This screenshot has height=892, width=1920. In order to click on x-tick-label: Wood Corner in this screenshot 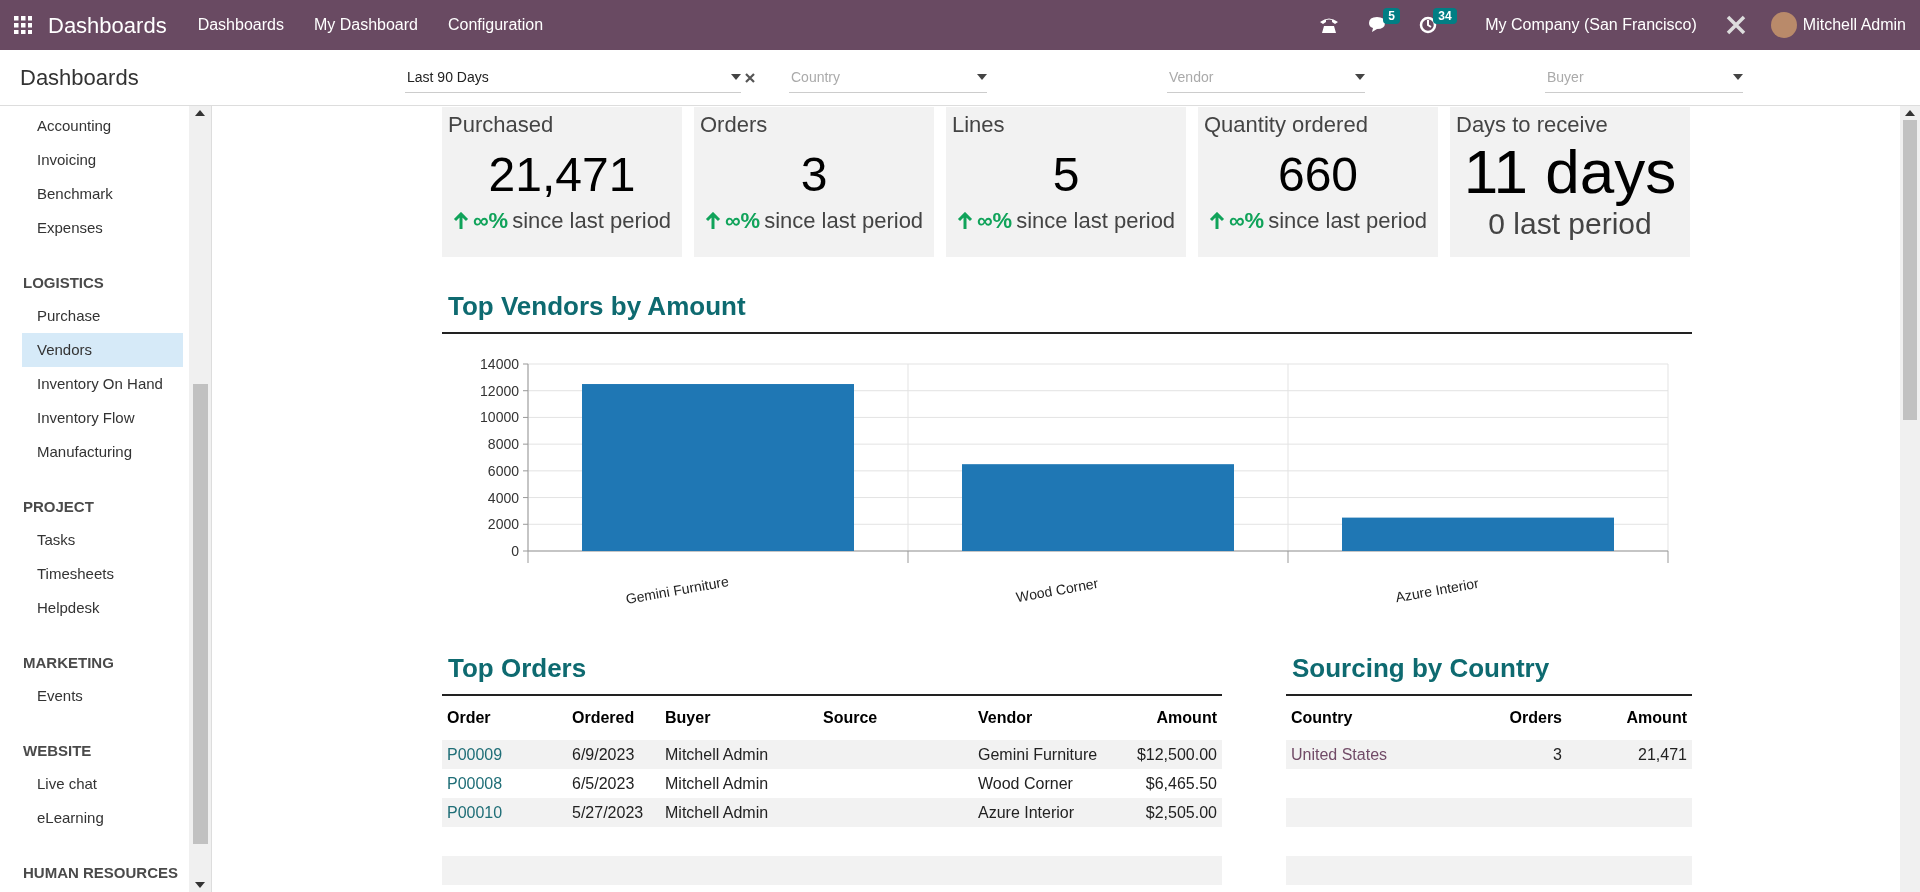, I will do `click(1057, 590)`.